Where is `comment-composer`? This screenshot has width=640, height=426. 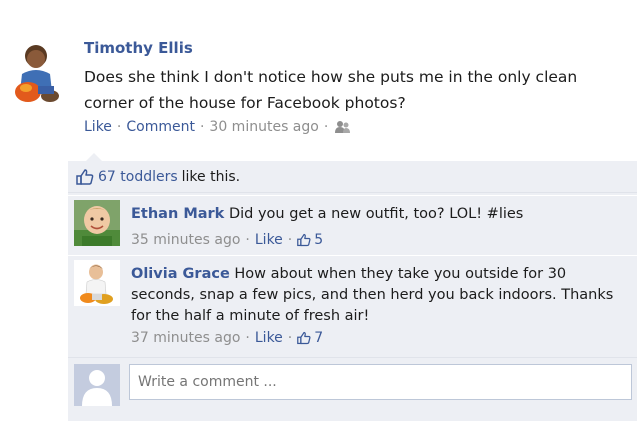
comment-composer is located at coordinates (352, 383).